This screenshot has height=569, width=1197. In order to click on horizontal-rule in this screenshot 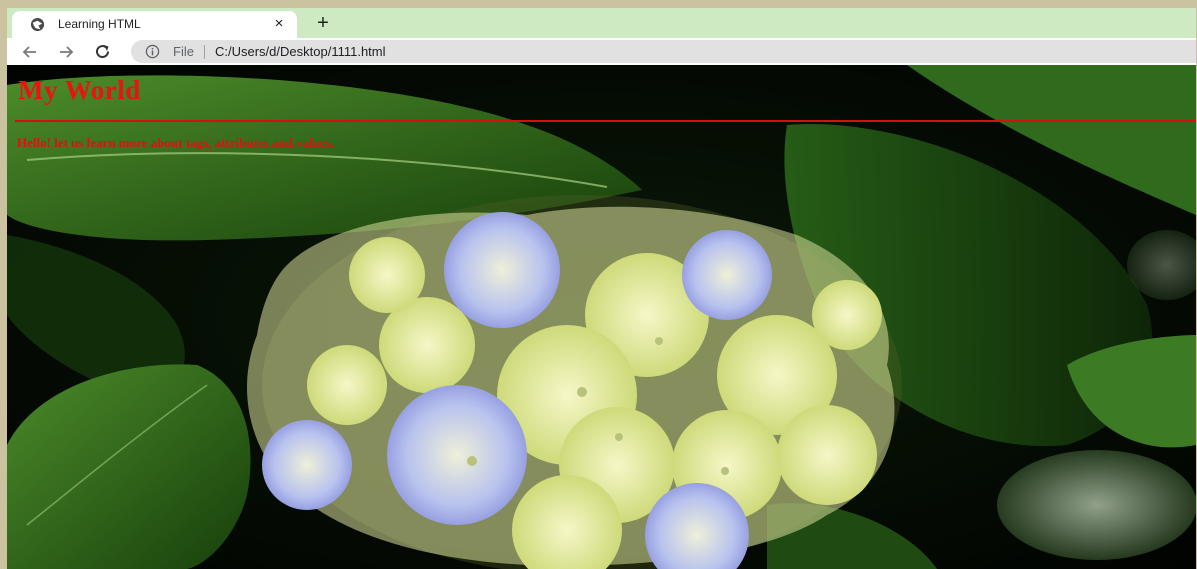, I will do `click(605, 121)`.